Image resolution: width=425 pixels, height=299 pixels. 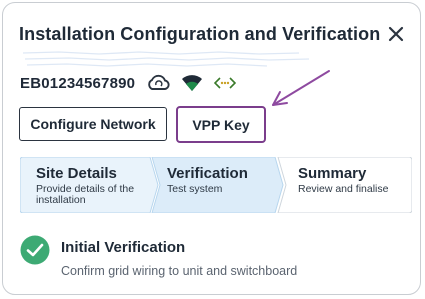 What do you see at coordinates (396, 34) in the screenshot?
I see `close-icon` at bounding box center [396, 34].